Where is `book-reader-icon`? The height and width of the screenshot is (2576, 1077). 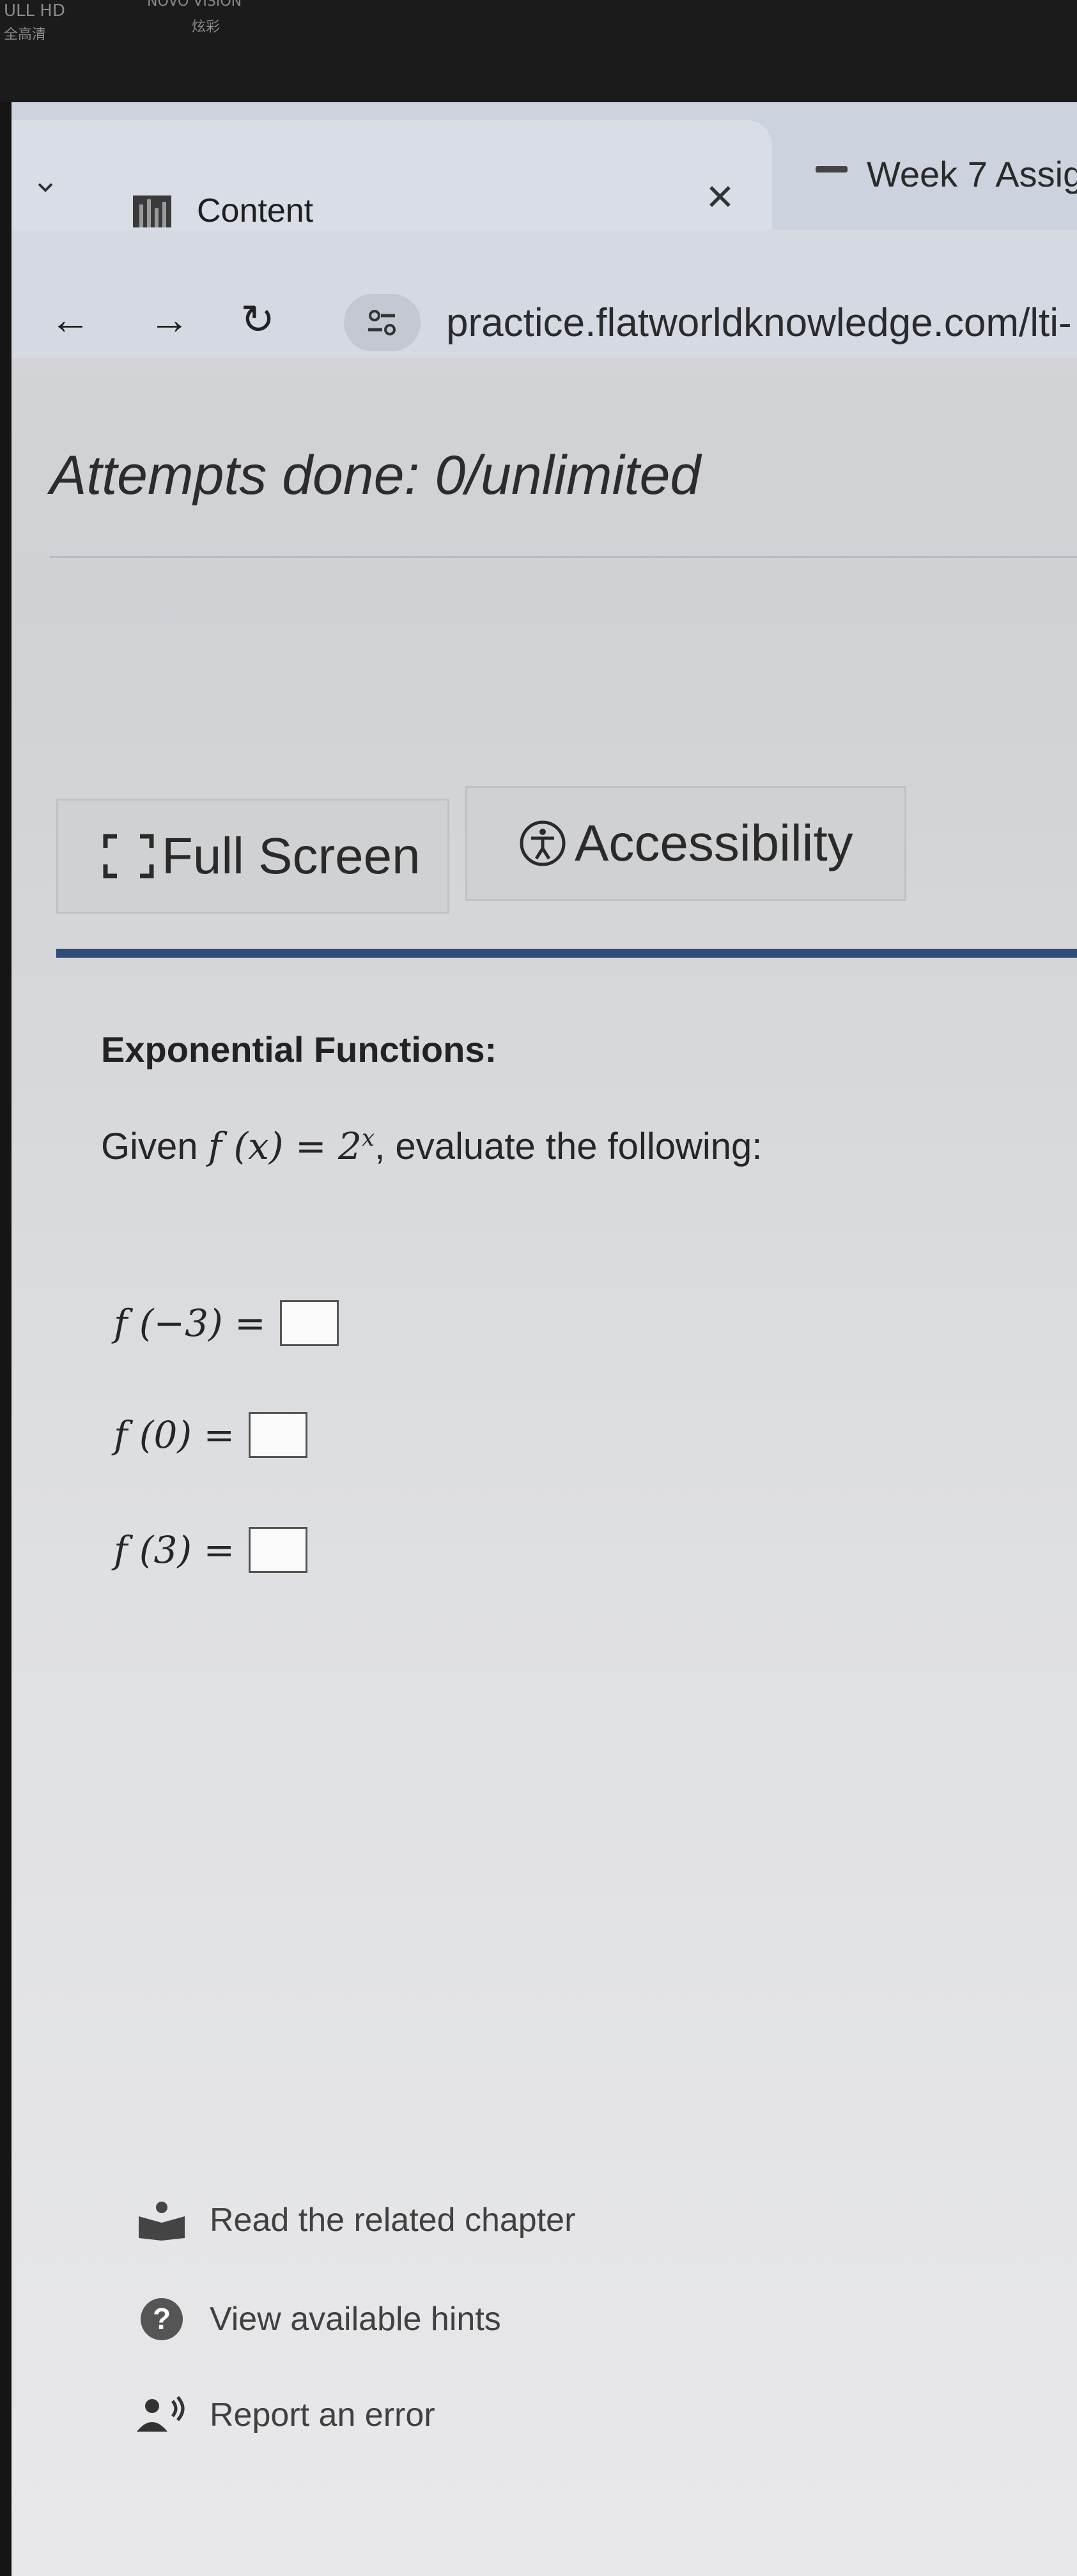 book-reader-icon is located at coordinates (161, 2220).